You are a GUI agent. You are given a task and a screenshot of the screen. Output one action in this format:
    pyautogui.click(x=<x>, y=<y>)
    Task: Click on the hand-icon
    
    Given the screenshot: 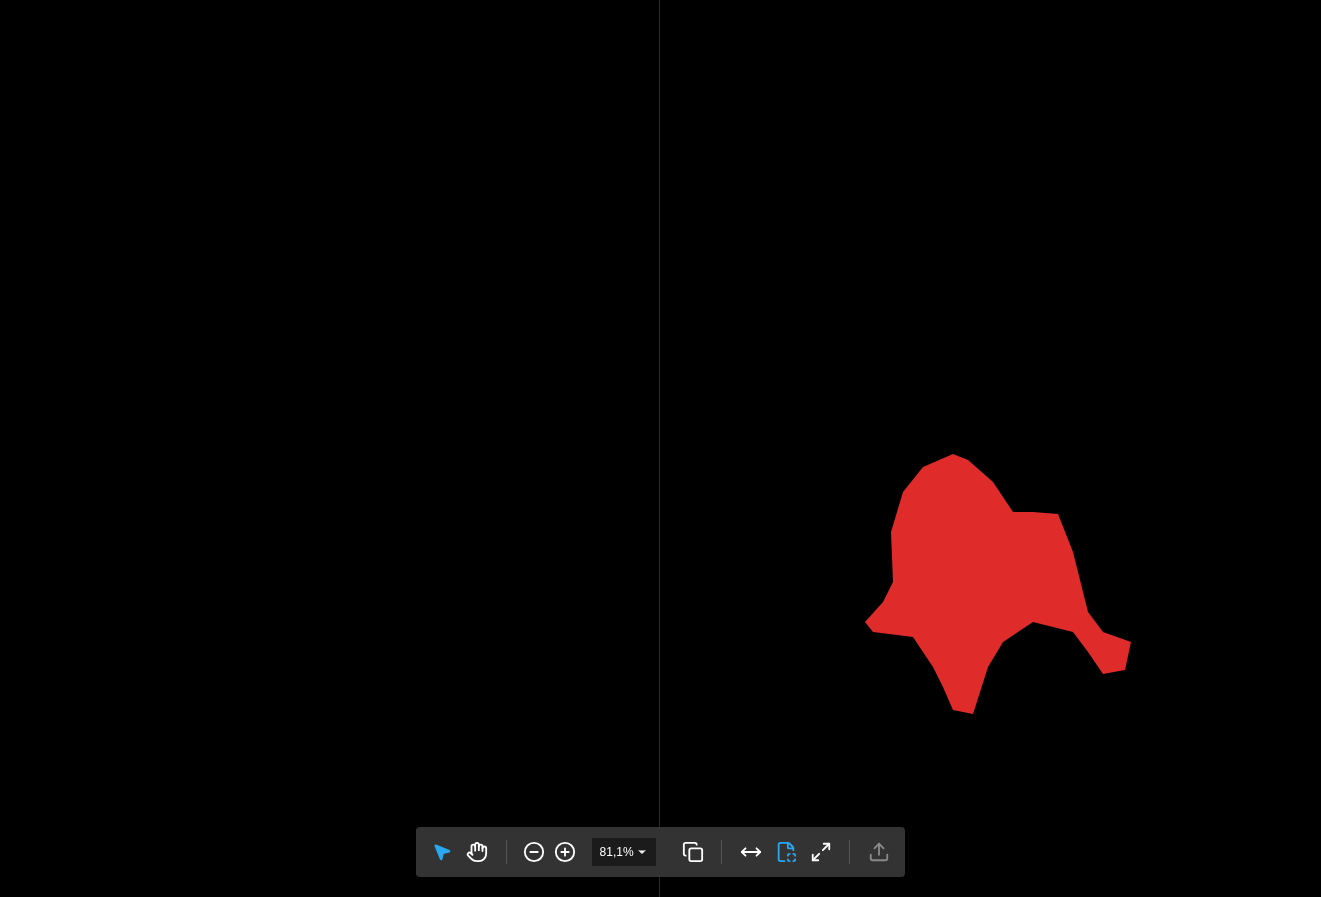 What is the action you would take?
    pyautogui.click(x=477, y=852)
    